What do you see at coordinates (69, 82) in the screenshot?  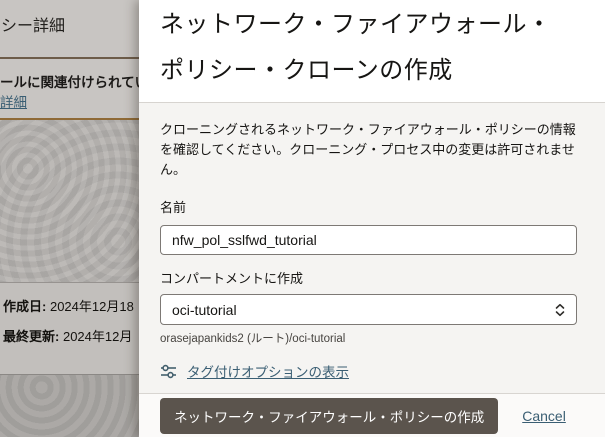 I see `background-section-text: ールに関連付けられてい` at bounding box center [69, 82].